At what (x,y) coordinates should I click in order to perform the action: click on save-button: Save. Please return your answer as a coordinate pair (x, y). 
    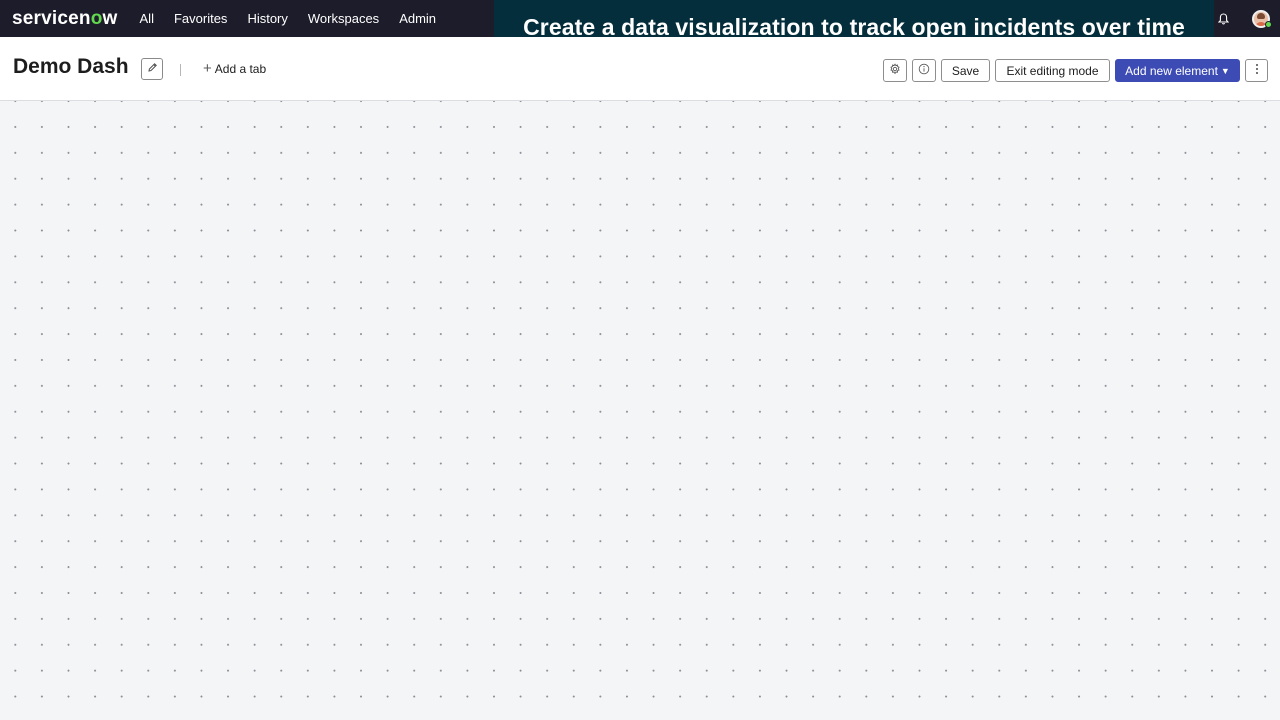
    Looking at the image, I should click on (965, 70).